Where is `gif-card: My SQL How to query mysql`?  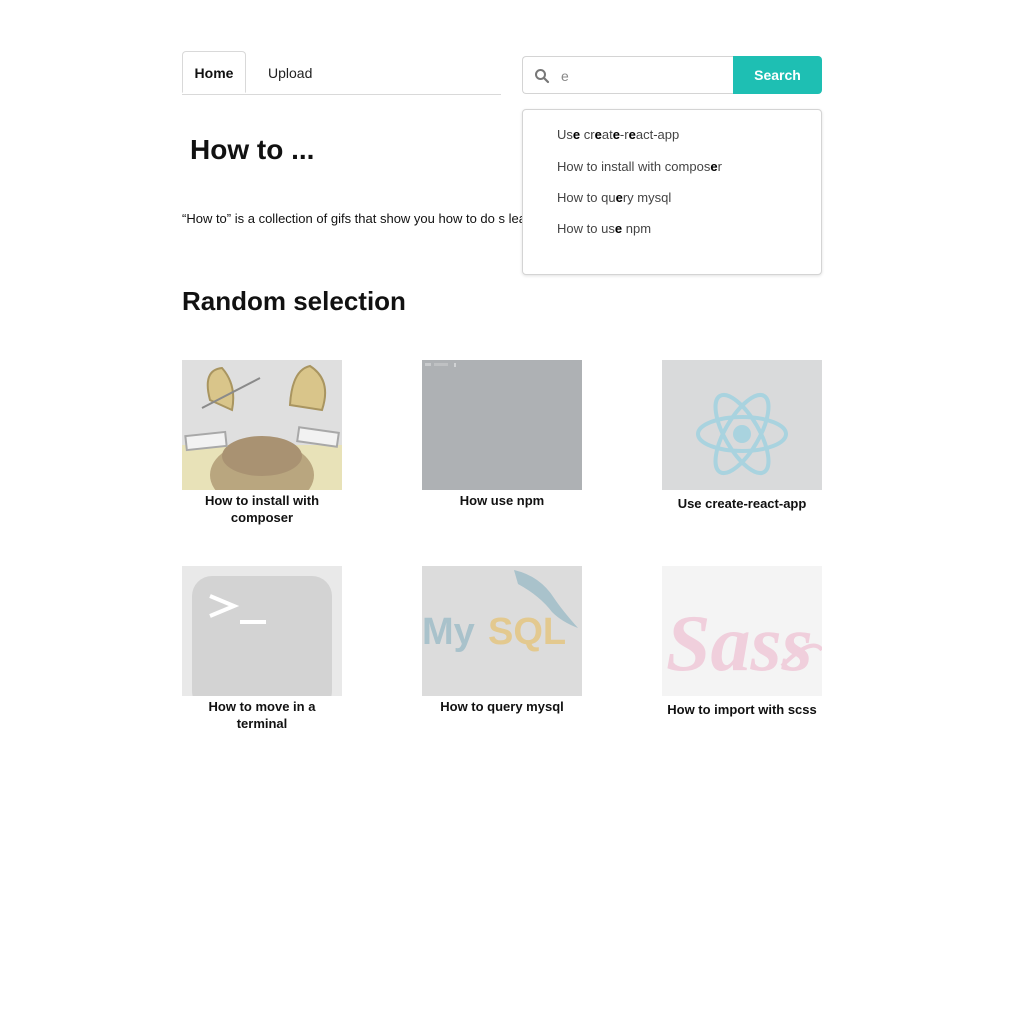 gif-card: My SQL How to query mysql is located at coordinates (502, 640).